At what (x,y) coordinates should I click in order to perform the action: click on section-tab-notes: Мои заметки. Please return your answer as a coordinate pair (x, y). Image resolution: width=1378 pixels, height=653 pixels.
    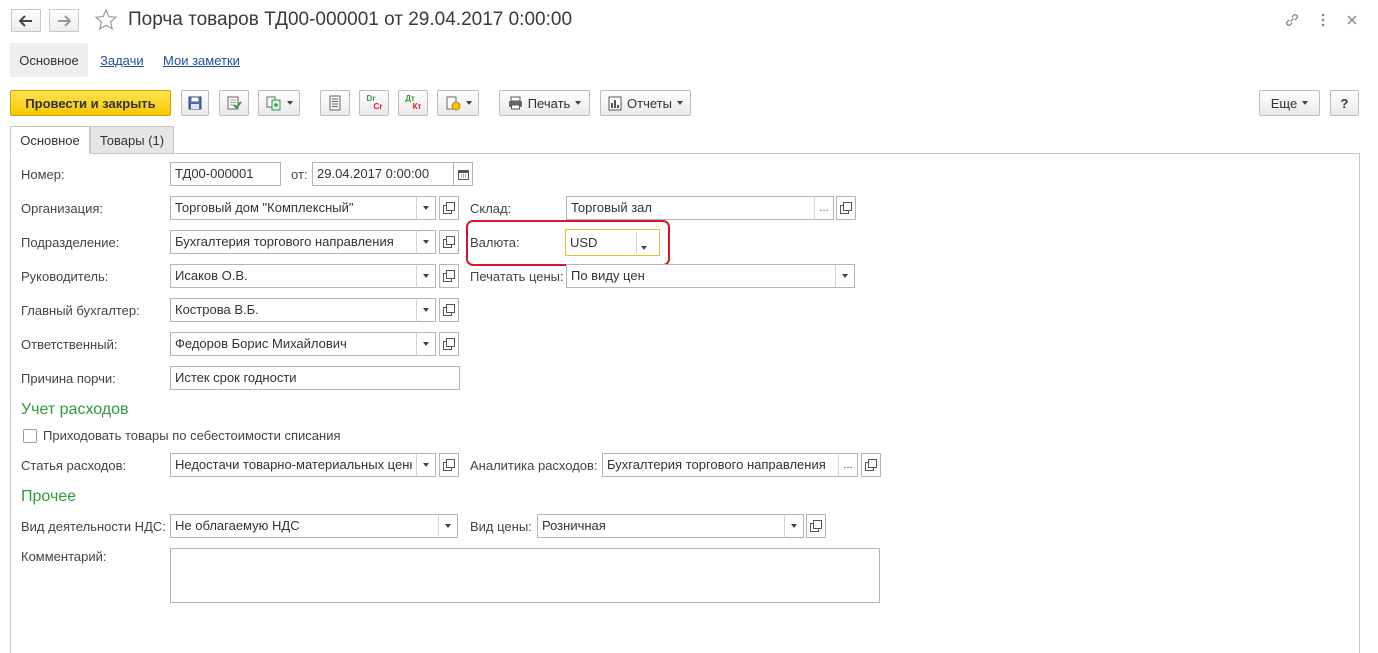
    Looking at the image, I should click on (201, 60).